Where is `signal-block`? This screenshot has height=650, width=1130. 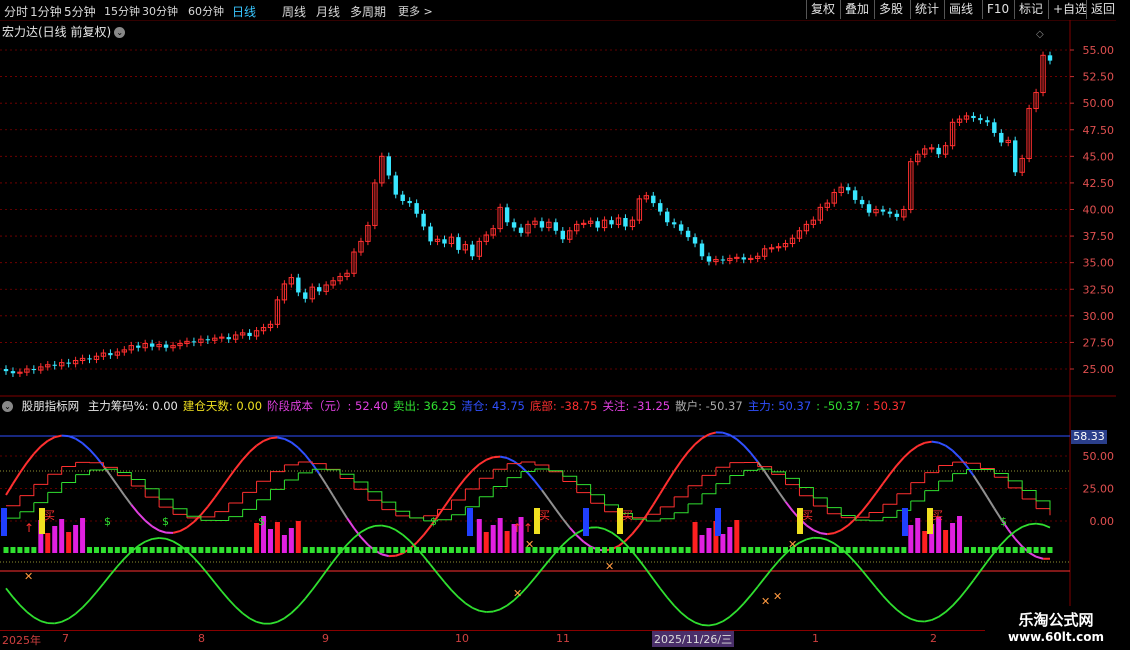 signal-block is located at coordinates (4, 522).